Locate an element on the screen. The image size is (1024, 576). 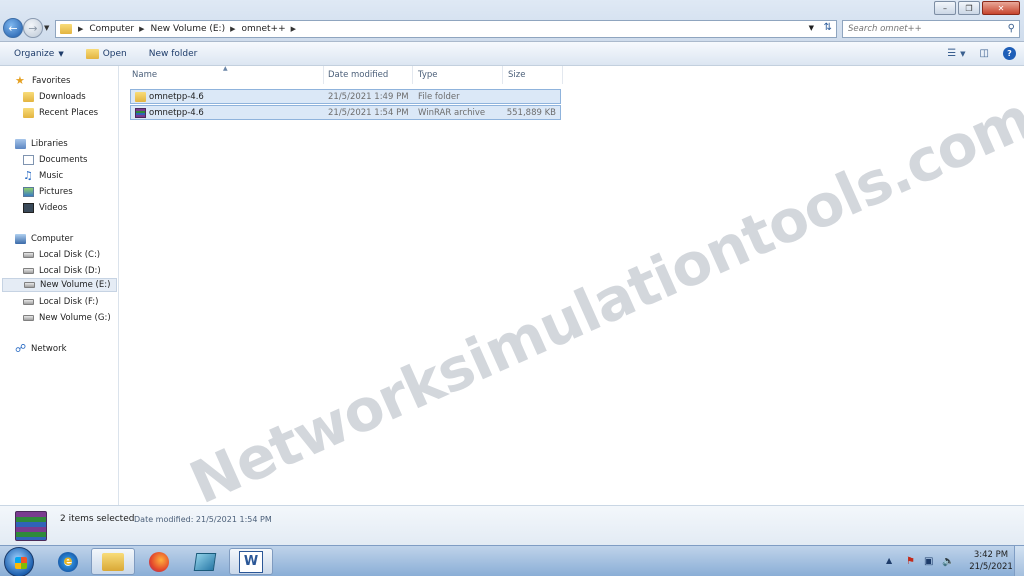
sidebar-item-pictures: Pictures is located at coordinates (48, 192).